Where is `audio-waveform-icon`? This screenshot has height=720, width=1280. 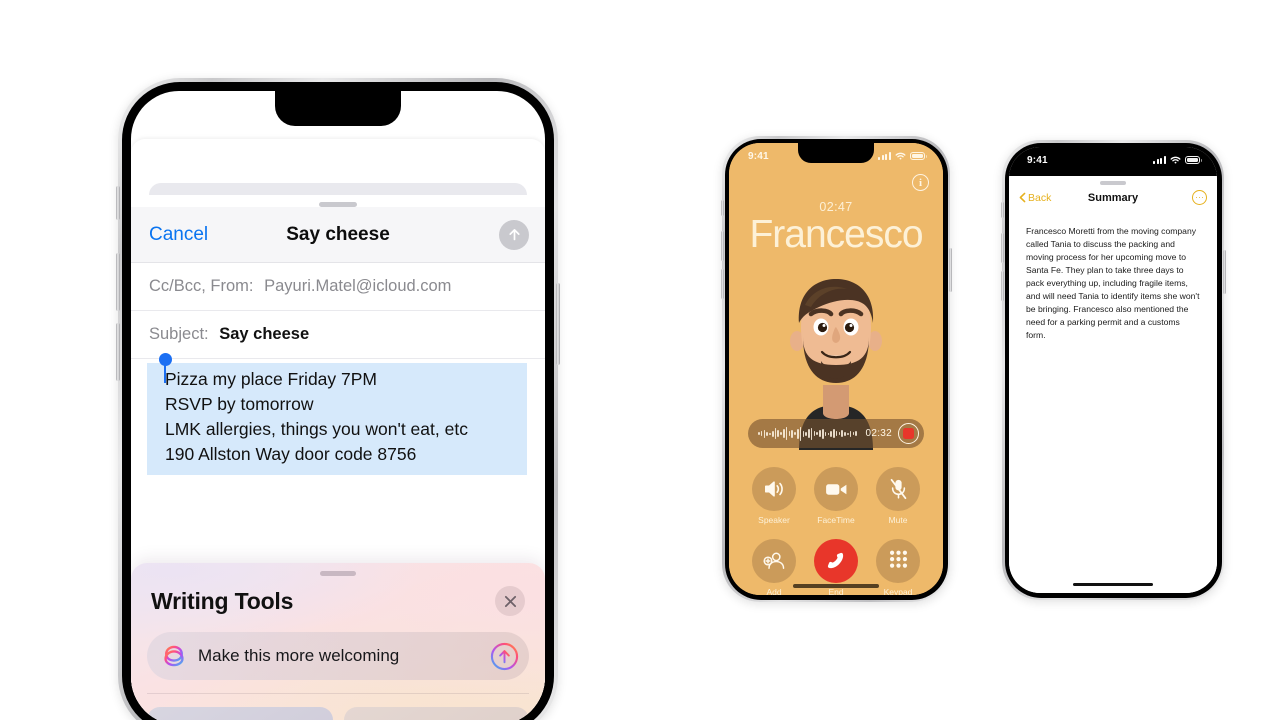 audio-waveform-icon is located at coordinates (808, 433).